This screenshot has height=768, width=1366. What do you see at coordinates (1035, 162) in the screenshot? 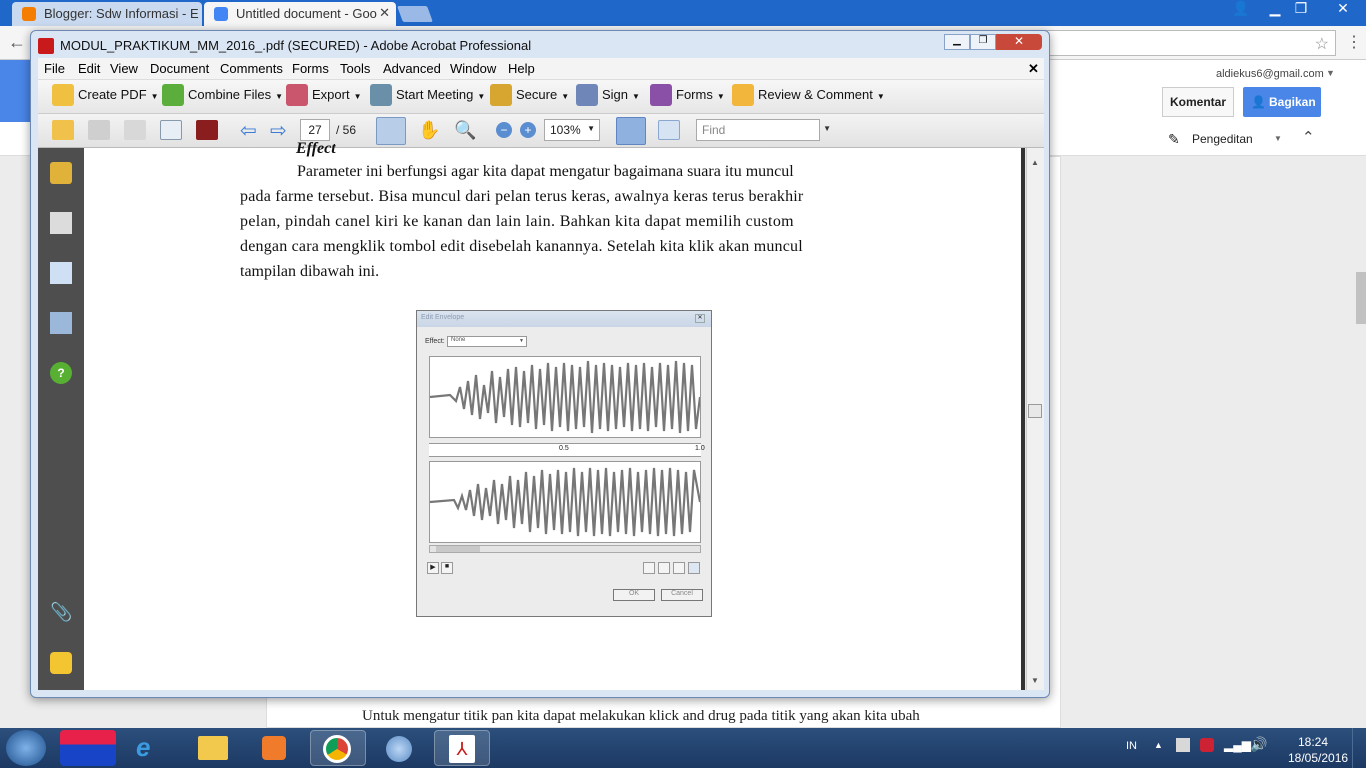
I see `scroll-up-icon: ▲` at bounding box center [1035, 162].